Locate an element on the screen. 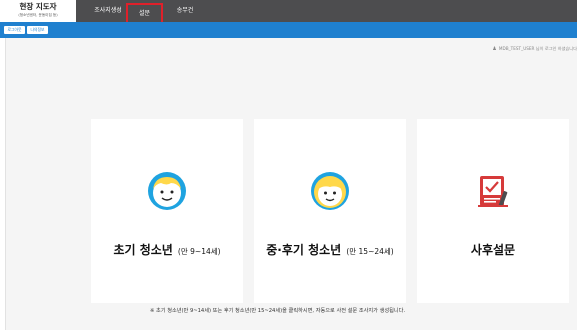 The image size is (577, 330). card-early-youth-range: (만 9~14세) is located at coordinates (199, 251).